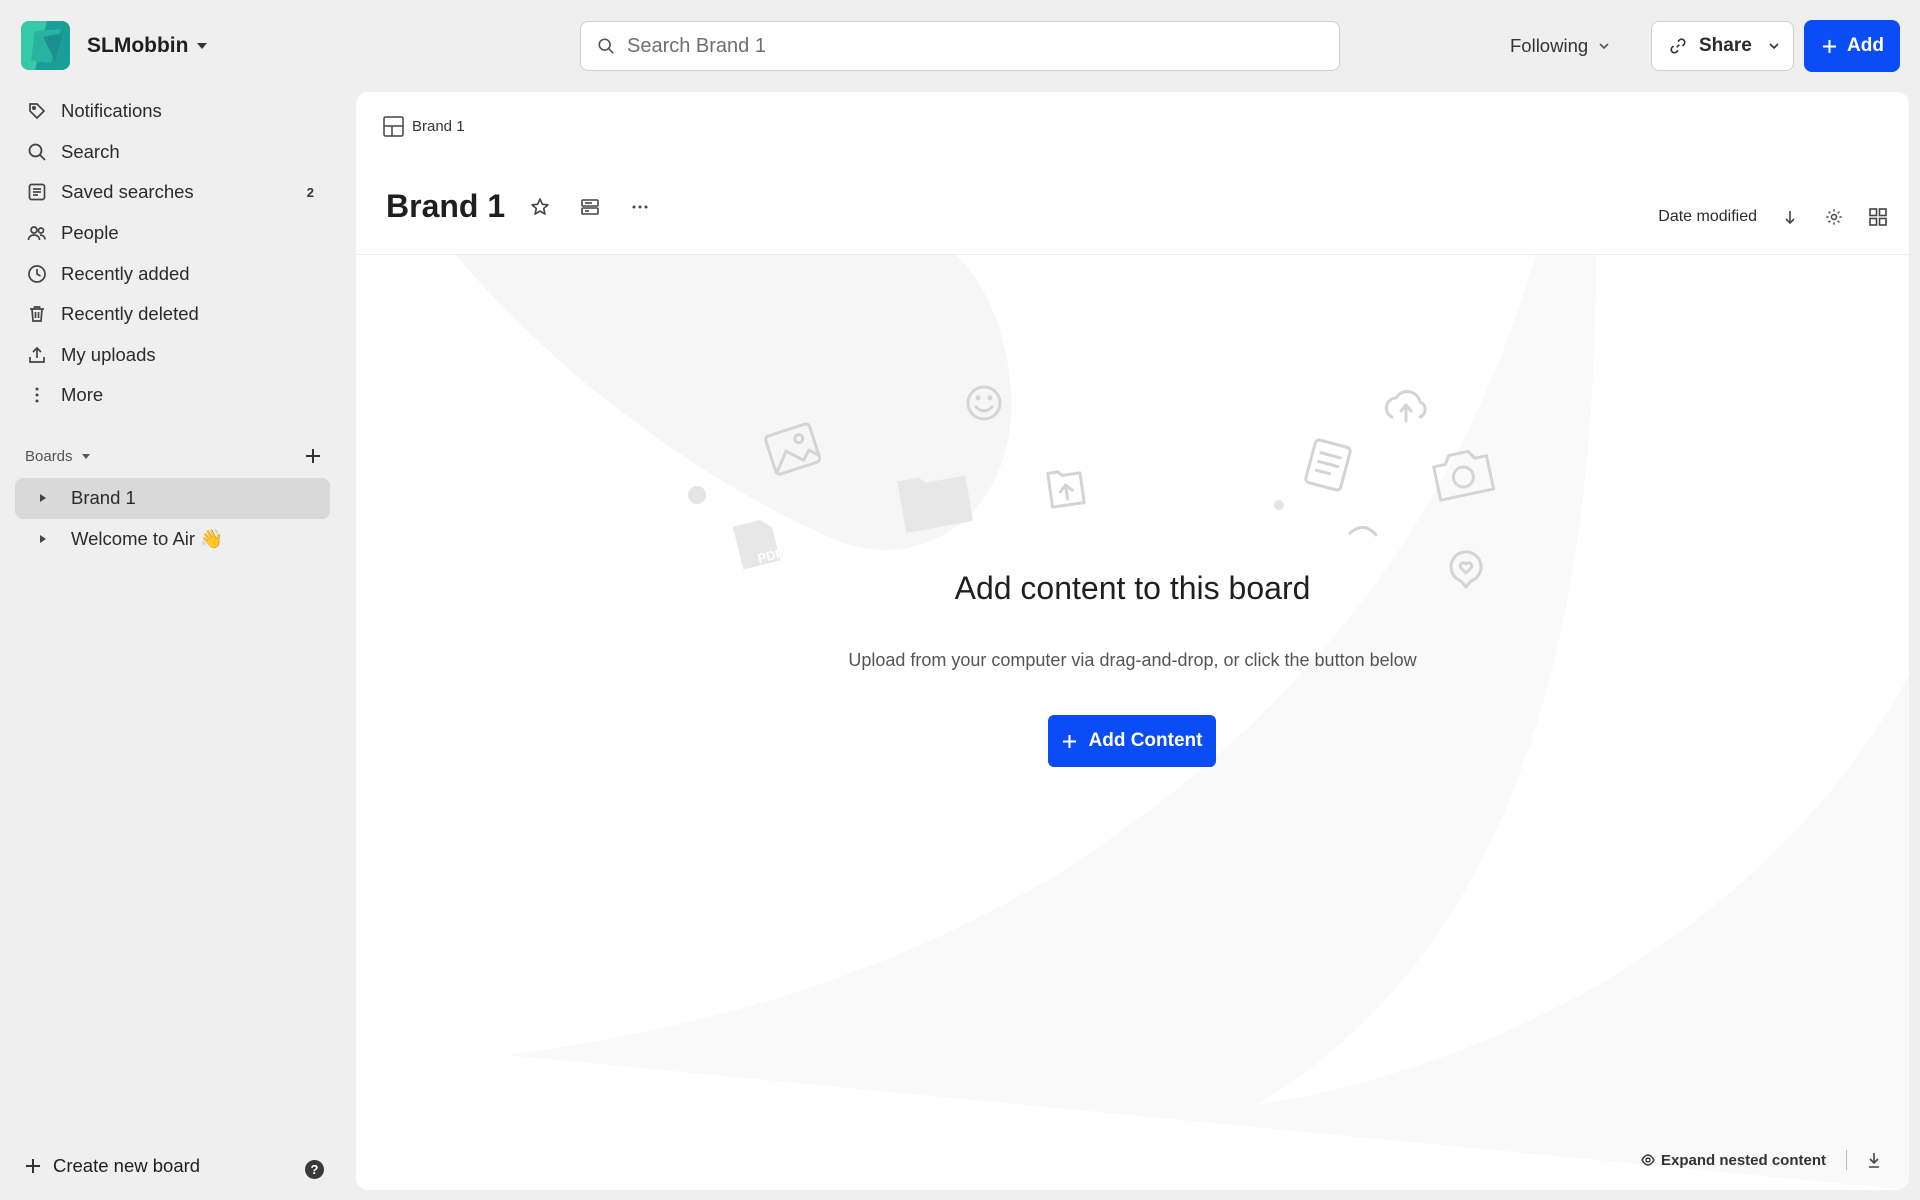 This screenshot has width=1920, height=1200. Describe the element at coordinates (1834, 217) in the screenshot. I see `gear-icon` at that location.